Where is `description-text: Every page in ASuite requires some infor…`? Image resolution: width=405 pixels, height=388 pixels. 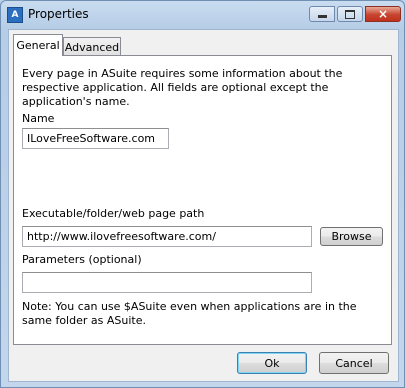
description-text: Every page in ASuite requires some infor… is located at coordinates (182, 87).